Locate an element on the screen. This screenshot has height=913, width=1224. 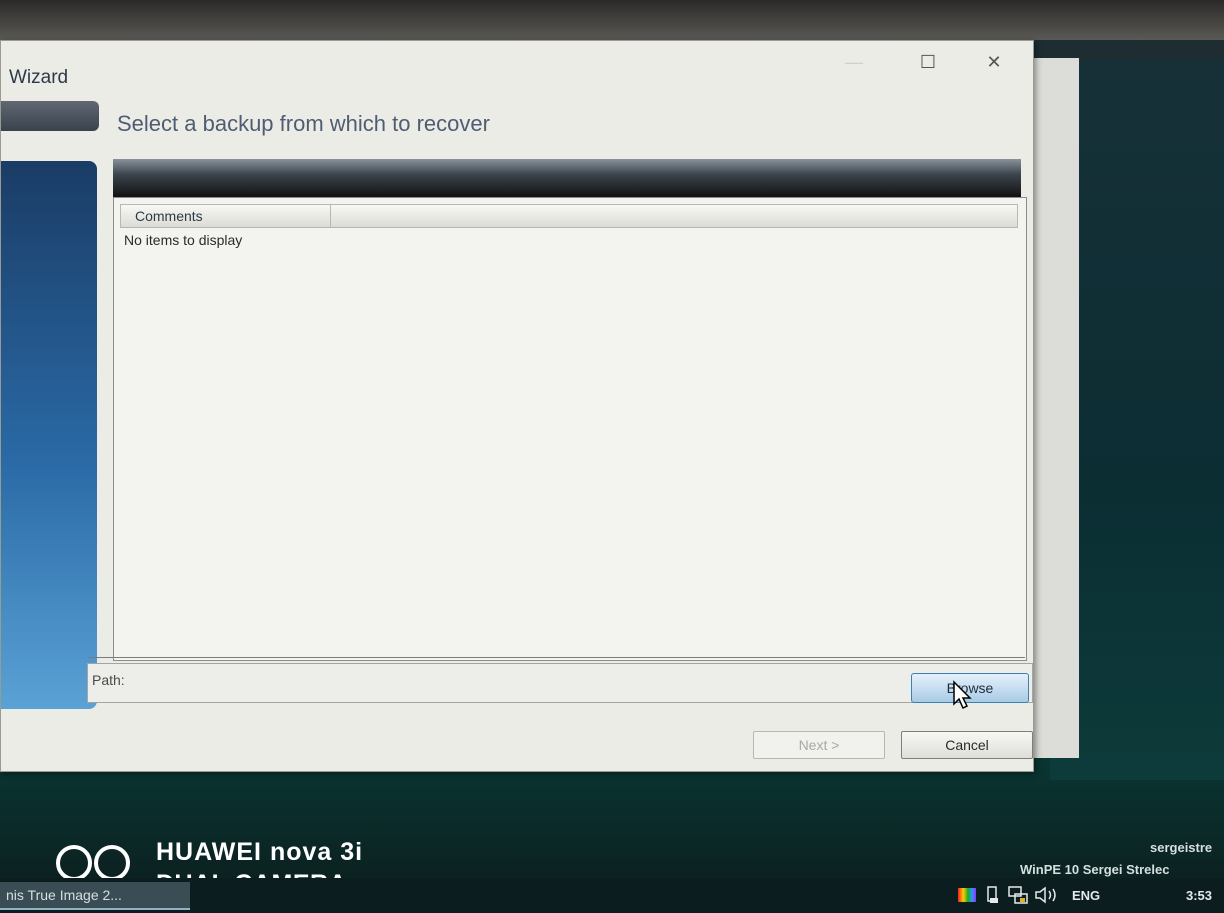
desktop-edition: WinPE 10 Sergei Strelec is located at coordinates (1095, 869).